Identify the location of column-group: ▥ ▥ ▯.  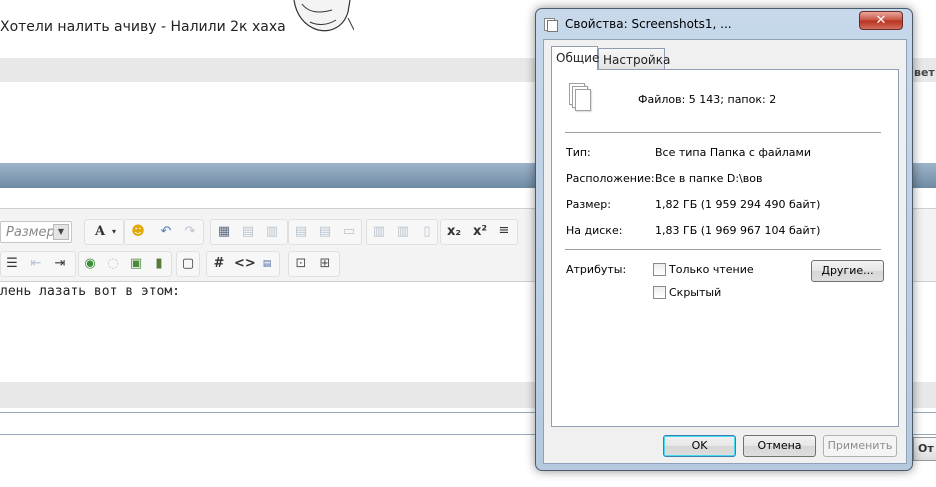
(402, 232).